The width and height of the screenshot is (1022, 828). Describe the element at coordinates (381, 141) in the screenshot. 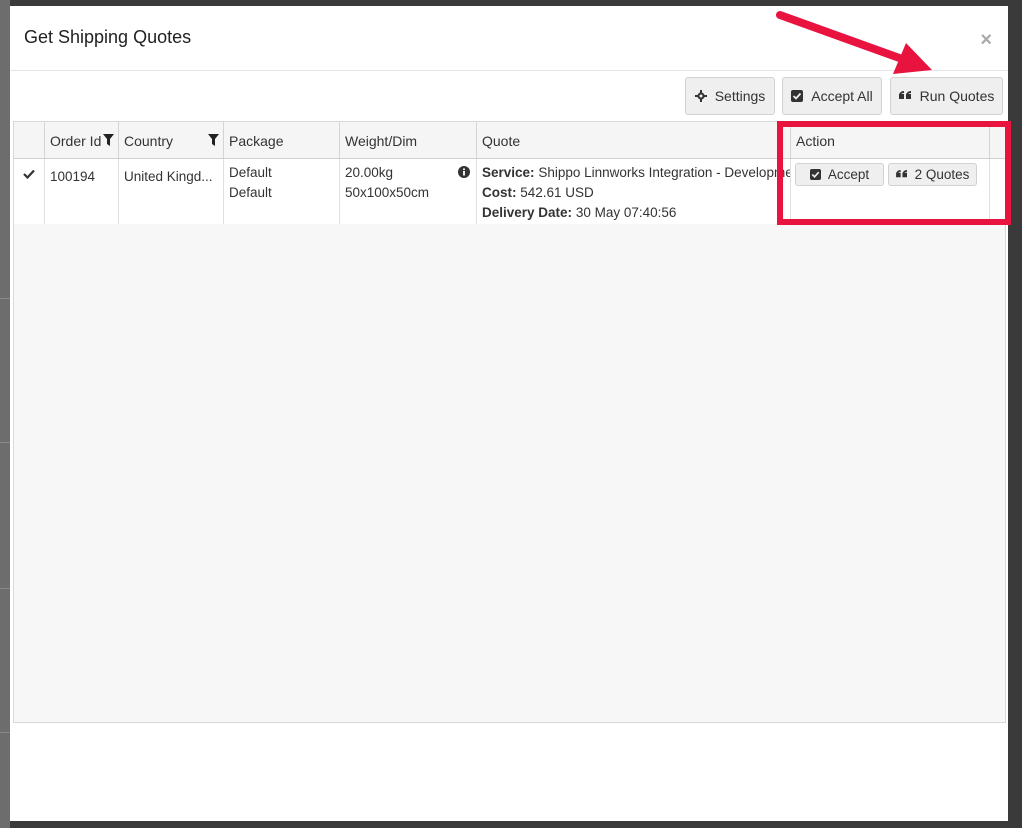

I see `header-weight-dim-label: Weight/Dim` at that location.